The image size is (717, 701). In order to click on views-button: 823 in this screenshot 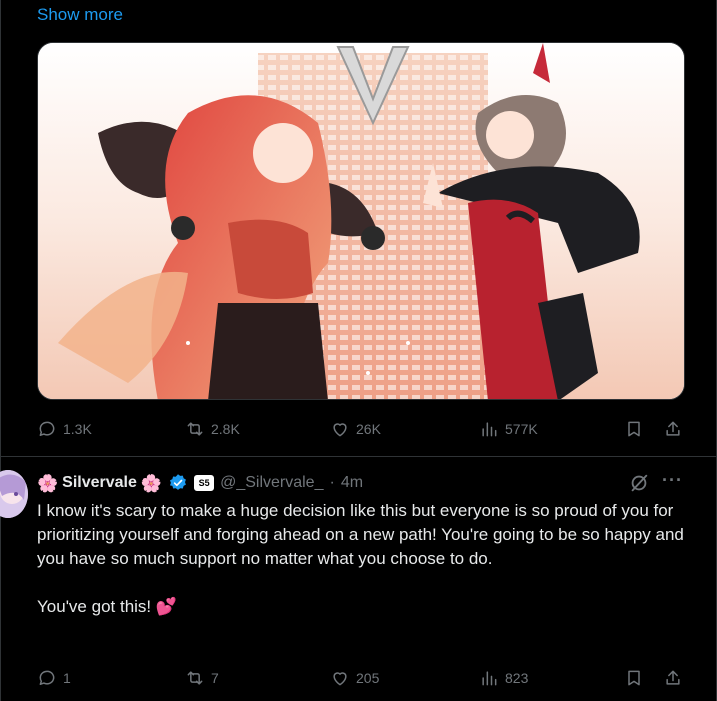, I will do `click(503, 678)`.